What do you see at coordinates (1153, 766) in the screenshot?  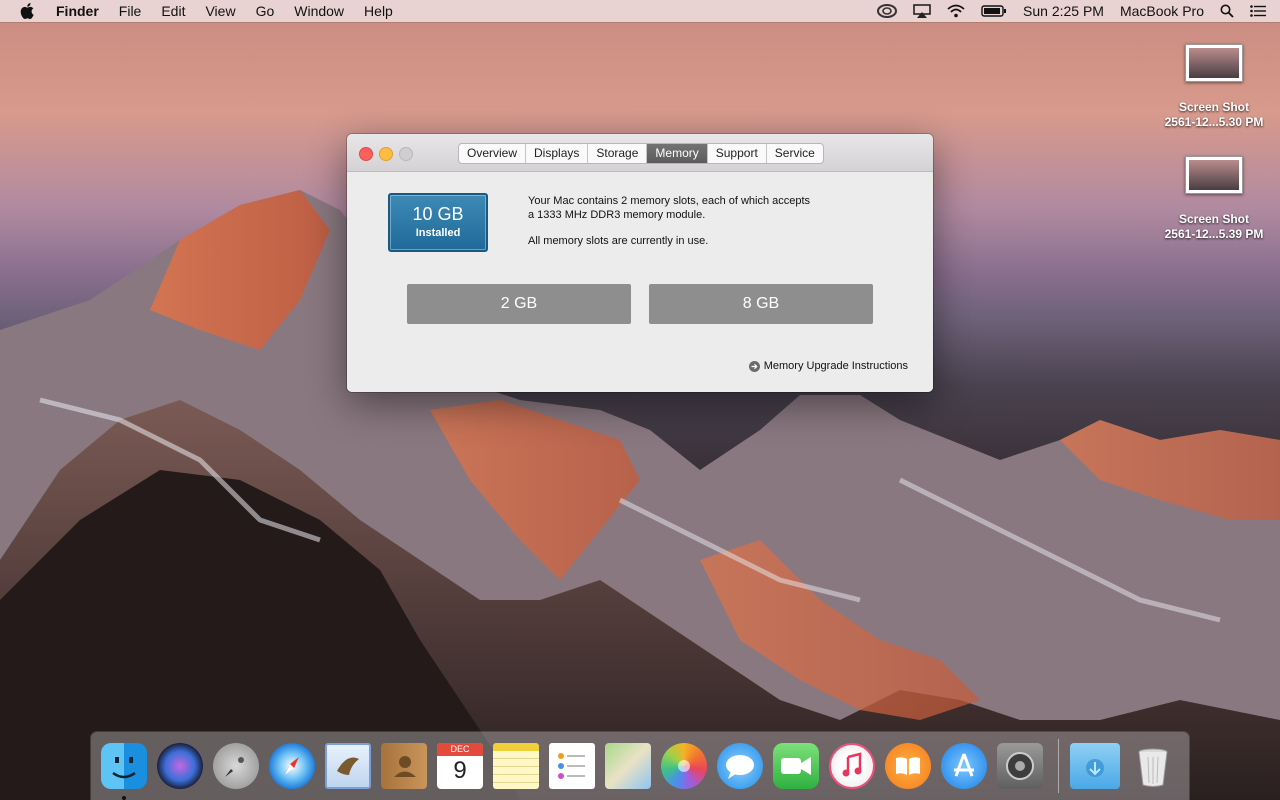 I see `trash-icon` at bounding box center [1153, 766].